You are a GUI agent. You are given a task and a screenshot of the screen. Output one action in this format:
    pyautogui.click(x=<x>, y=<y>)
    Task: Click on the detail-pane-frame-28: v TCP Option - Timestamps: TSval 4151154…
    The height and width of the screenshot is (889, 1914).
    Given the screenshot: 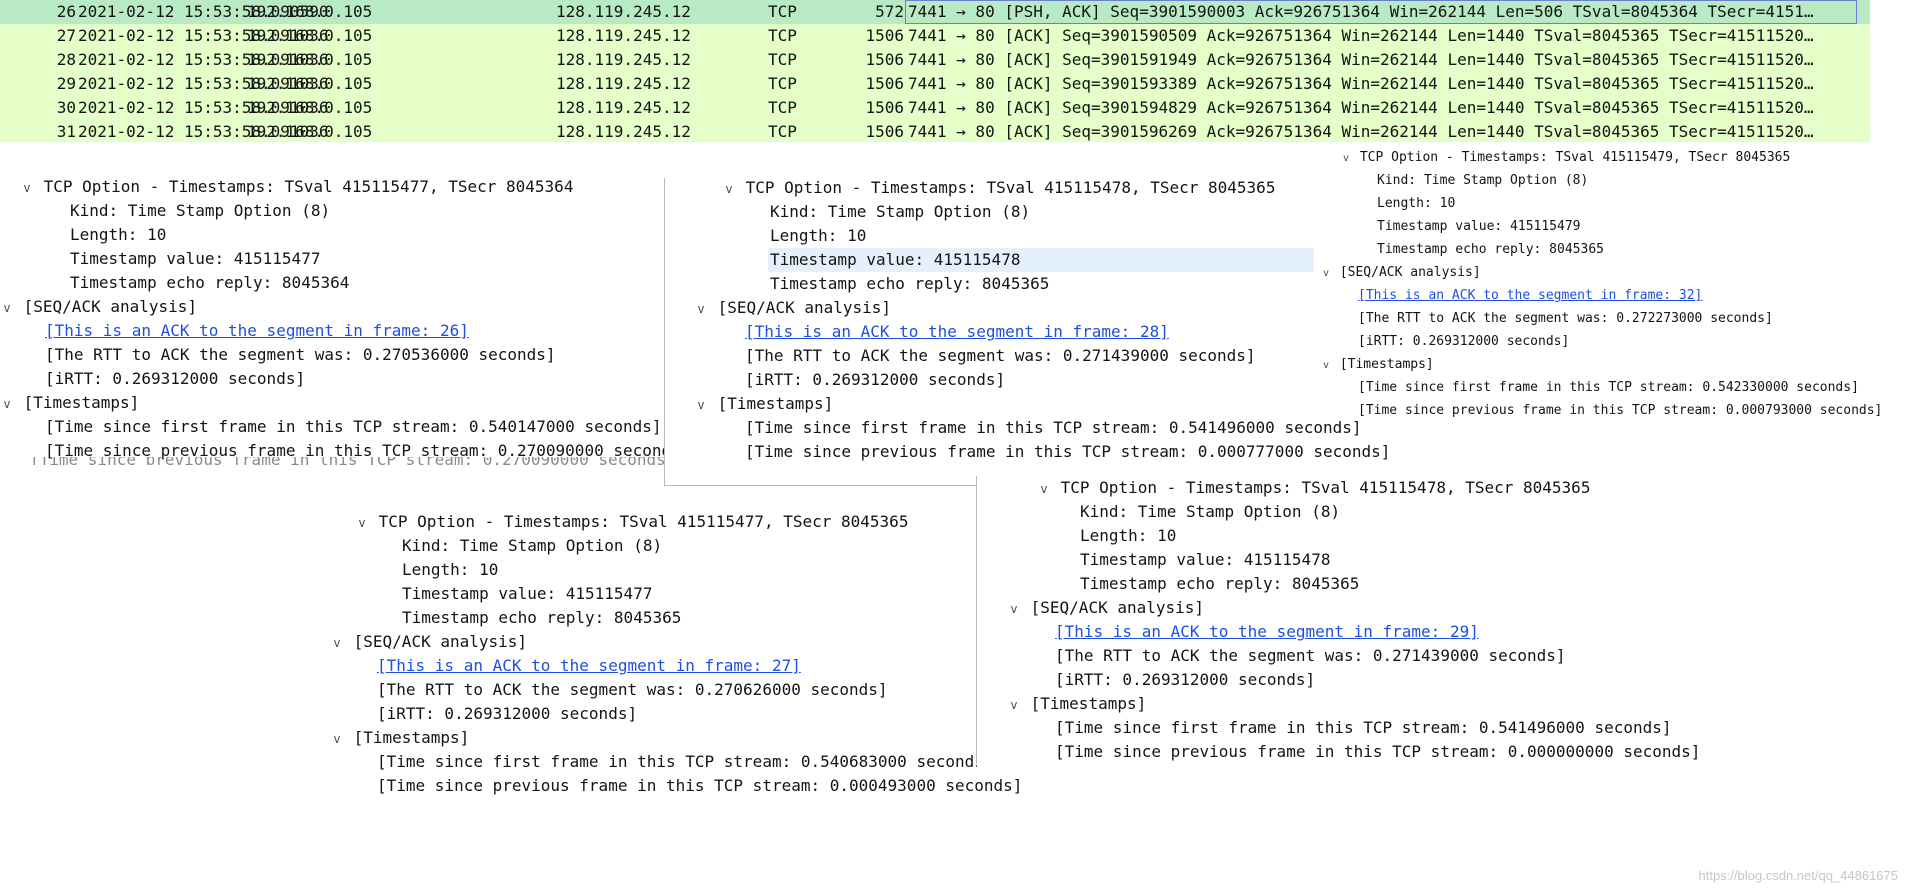 What is the action you would take?
    pyautogui.click(x=1027, y=331)
    